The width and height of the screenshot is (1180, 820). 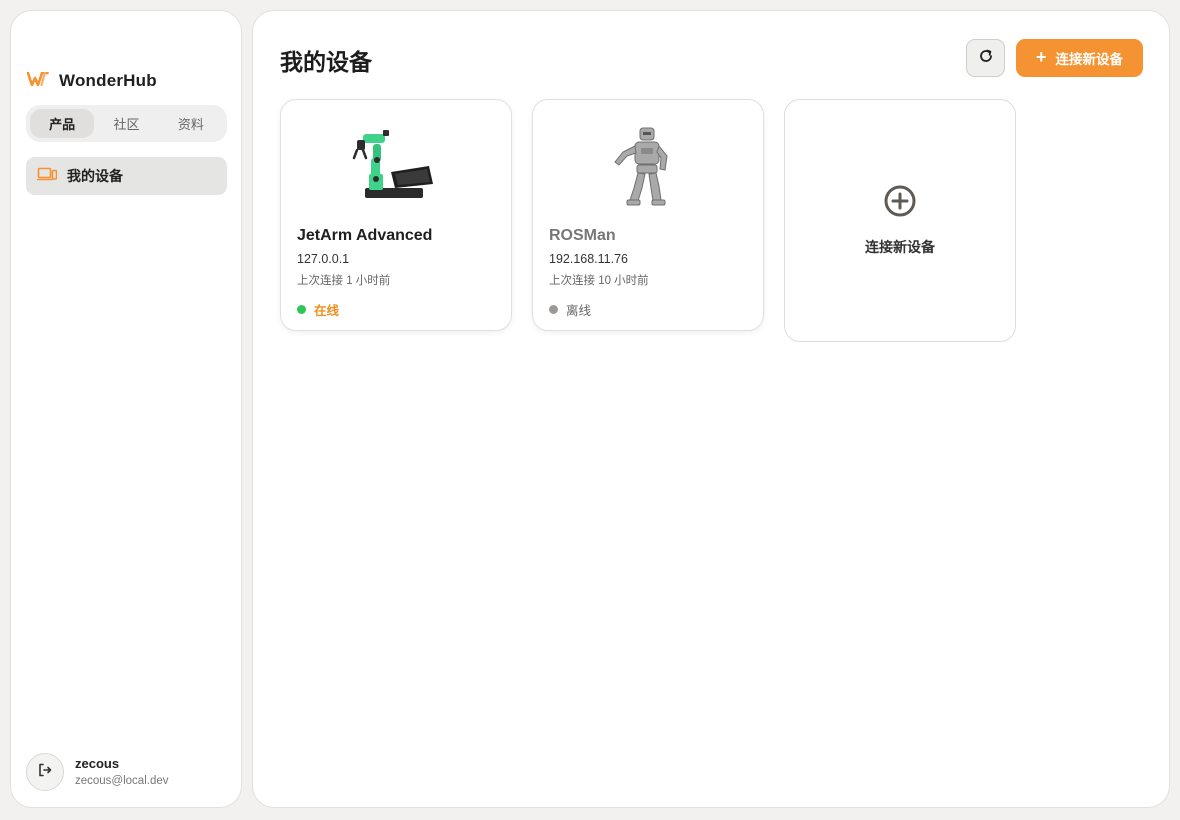 I want to click on page-title: 我的设备, so click(x=326, y=62).